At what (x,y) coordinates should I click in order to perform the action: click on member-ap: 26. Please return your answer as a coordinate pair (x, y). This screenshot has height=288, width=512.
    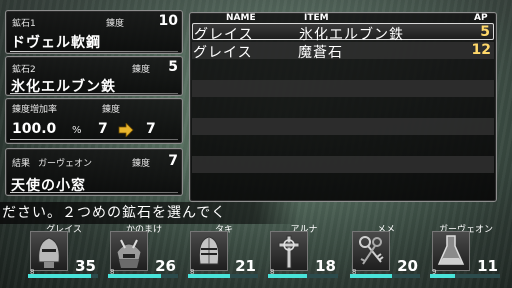
    Looking at the image, I should click on (165, 266).